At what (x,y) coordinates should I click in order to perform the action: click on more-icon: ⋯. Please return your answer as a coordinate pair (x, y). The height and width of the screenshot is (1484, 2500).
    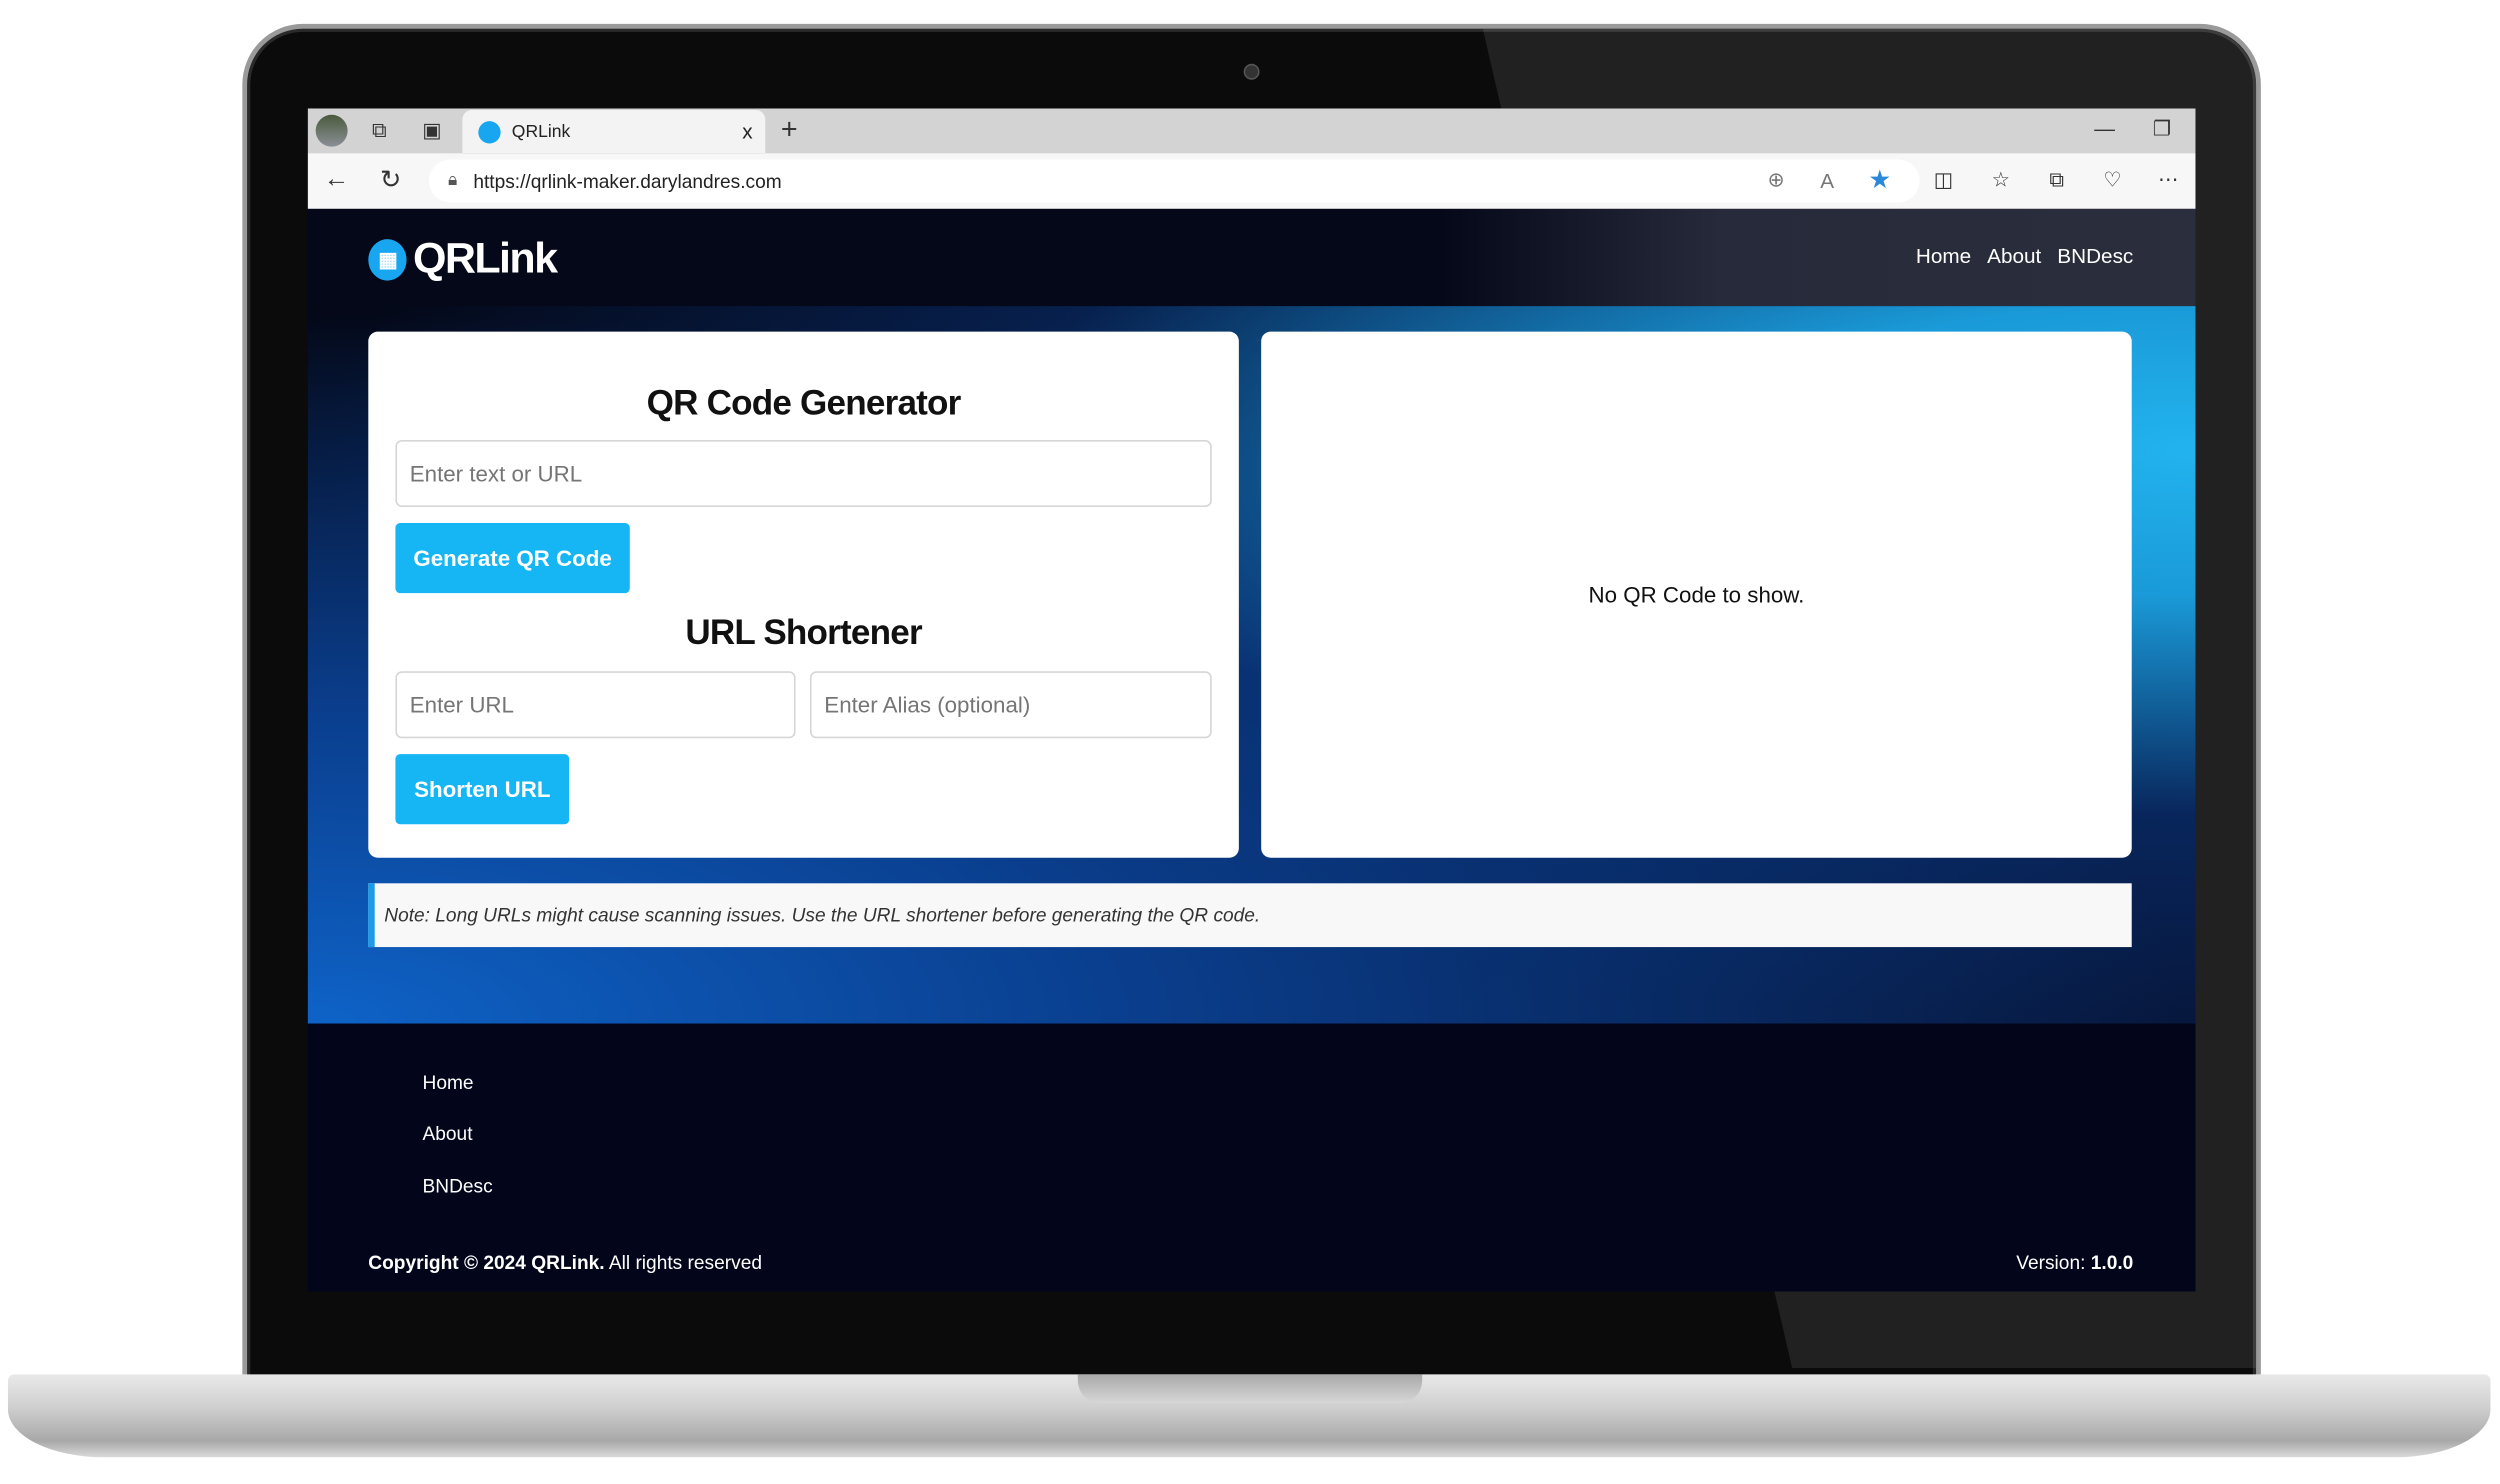
    Looking at the image, I should click on (2168, 180).